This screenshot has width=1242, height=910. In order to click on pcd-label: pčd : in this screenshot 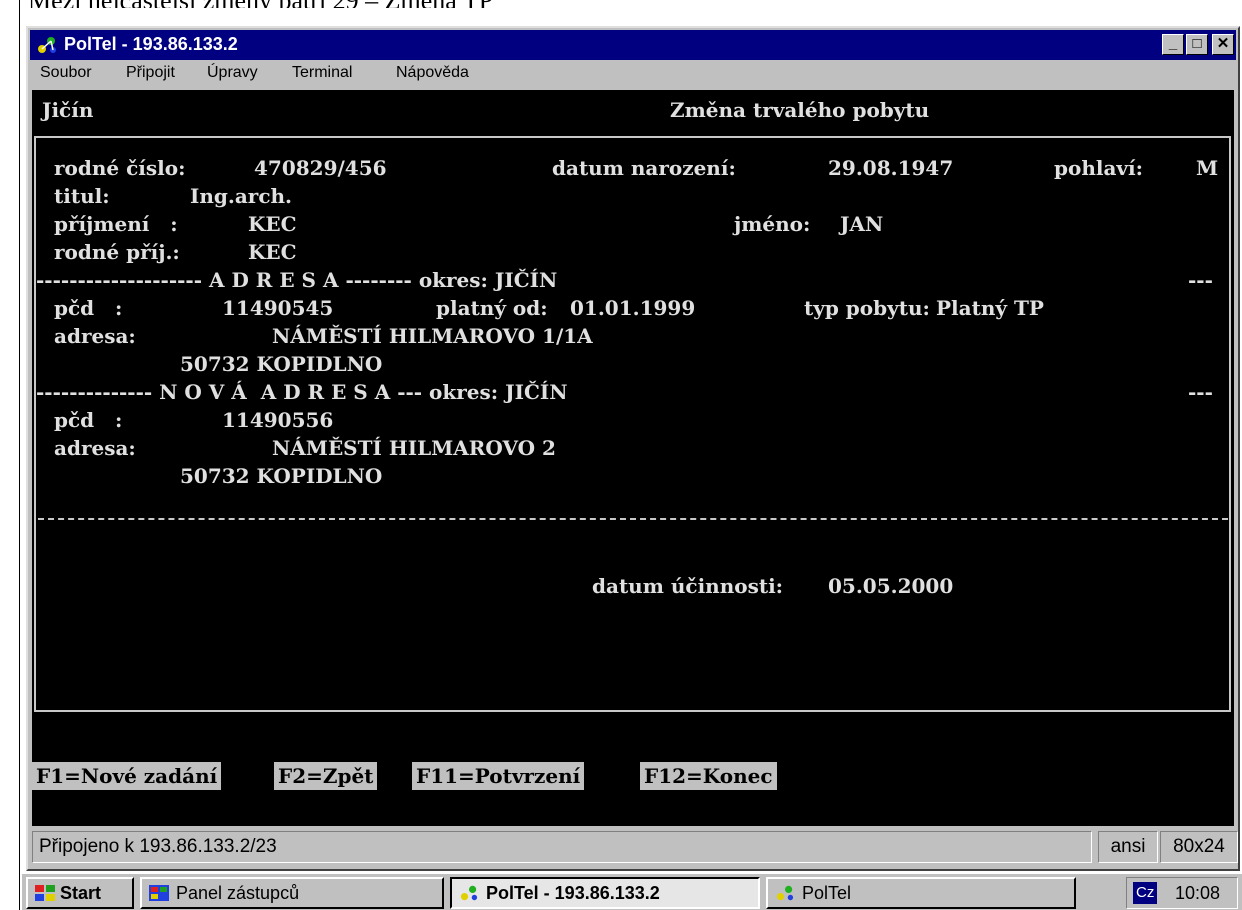, I will do `click(88, 308)`.